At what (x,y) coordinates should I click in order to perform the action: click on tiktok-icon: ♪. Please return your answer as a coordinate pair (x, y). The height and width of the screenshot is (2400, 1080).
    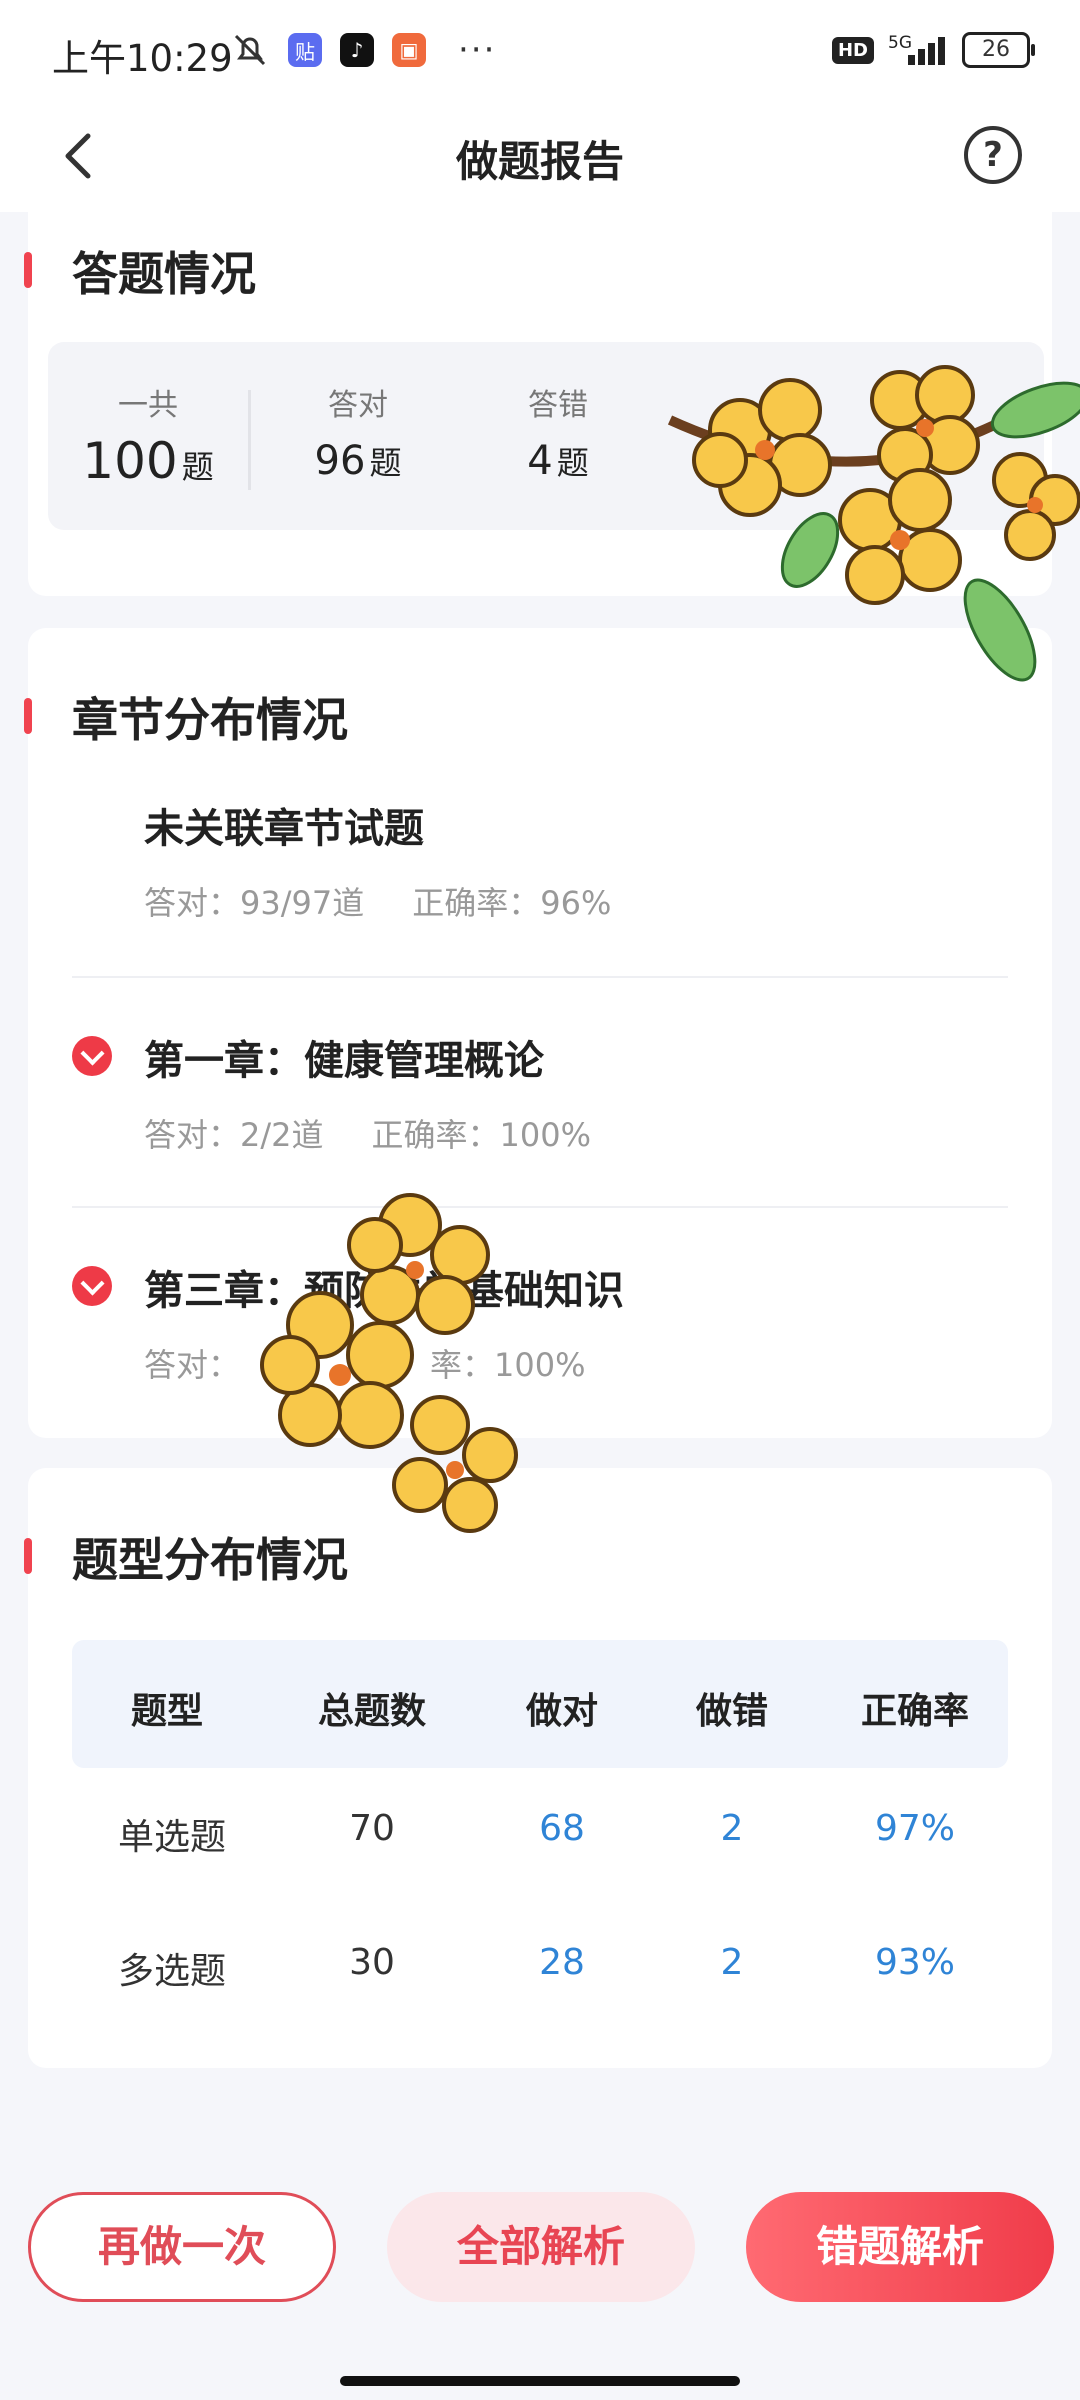
    Looking at the image, I should click on (357, 50).